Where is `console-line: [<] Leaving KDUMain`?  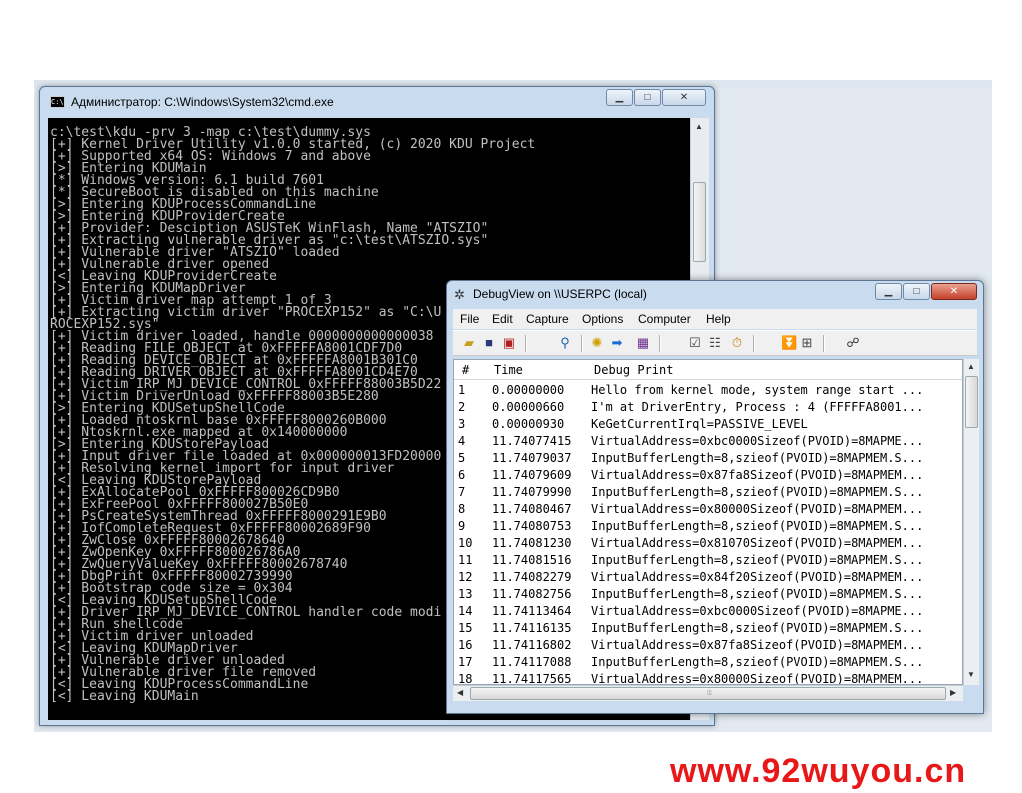
console-line: [<] Leaving KDUMain is located at coordinates (124, 696).